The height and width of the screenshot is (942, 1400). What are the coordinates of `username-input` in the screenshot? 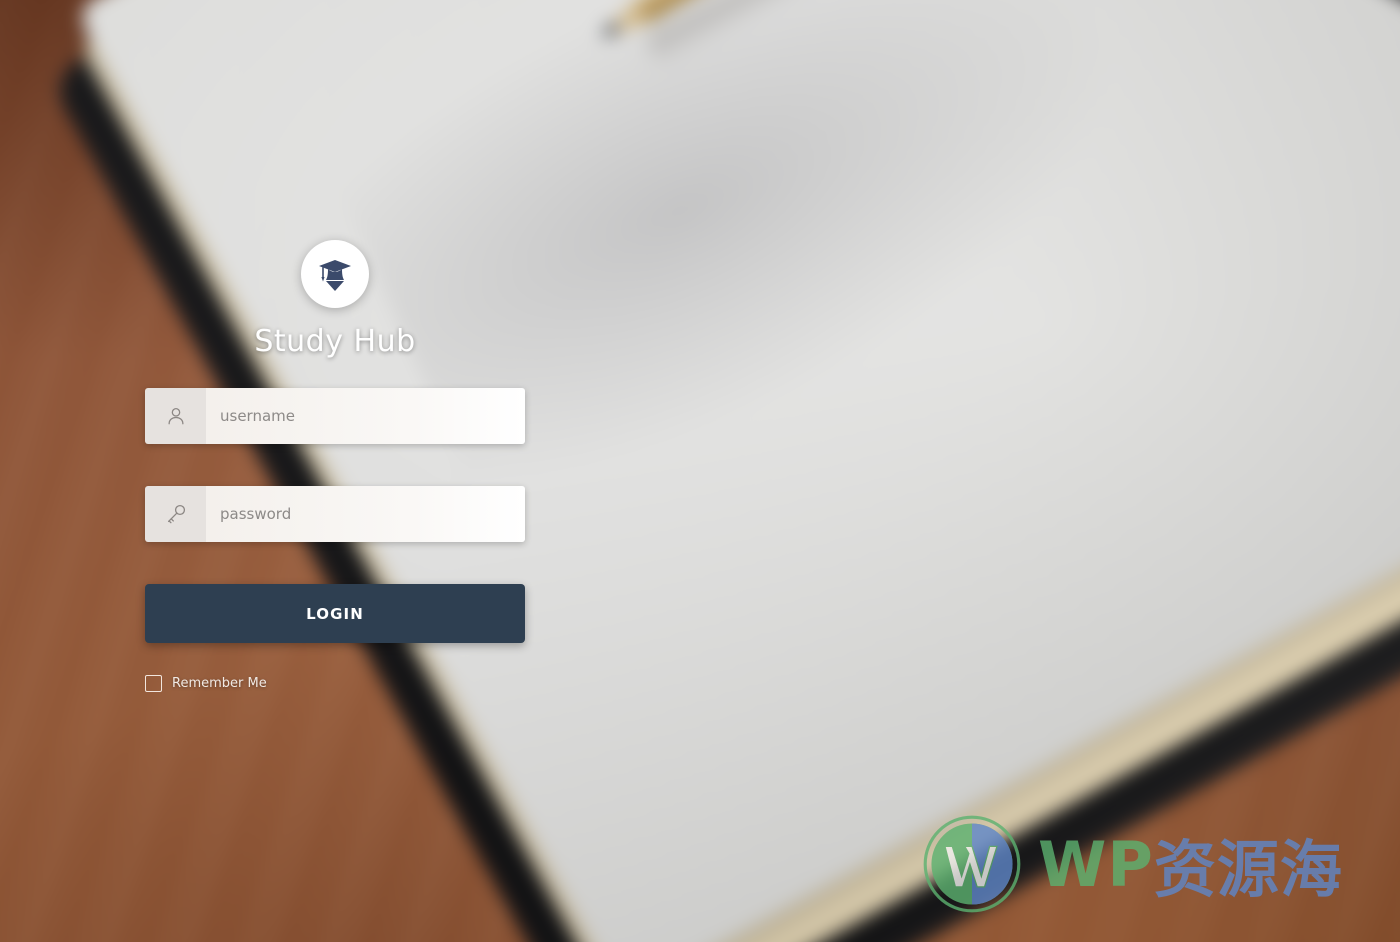 It's located at (365, 416).